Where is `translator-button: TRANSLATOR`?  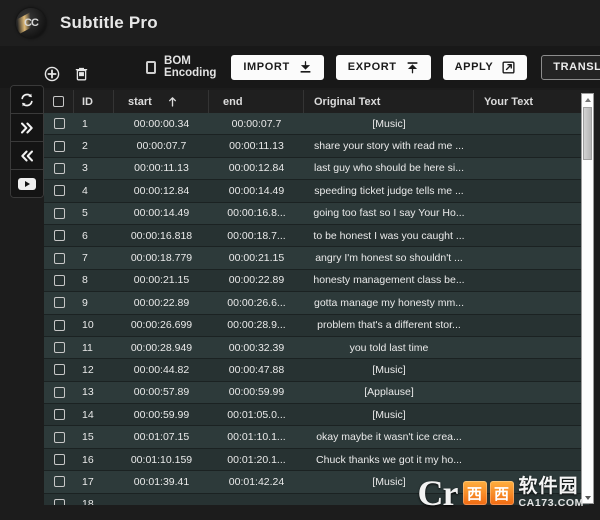 translator-button: TRANSLATOR is located at coordinates (570, 67).